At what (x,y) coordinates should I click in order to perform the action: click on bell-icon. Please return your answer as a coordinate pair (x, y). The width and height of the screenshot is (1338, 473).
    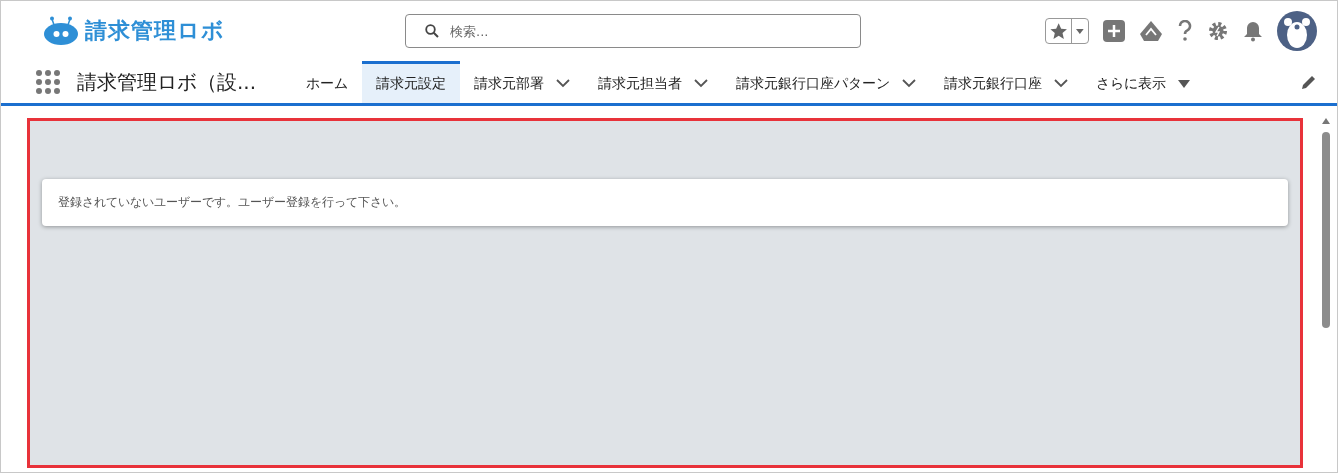
    Looking at the image, I should click on (1253, 31).